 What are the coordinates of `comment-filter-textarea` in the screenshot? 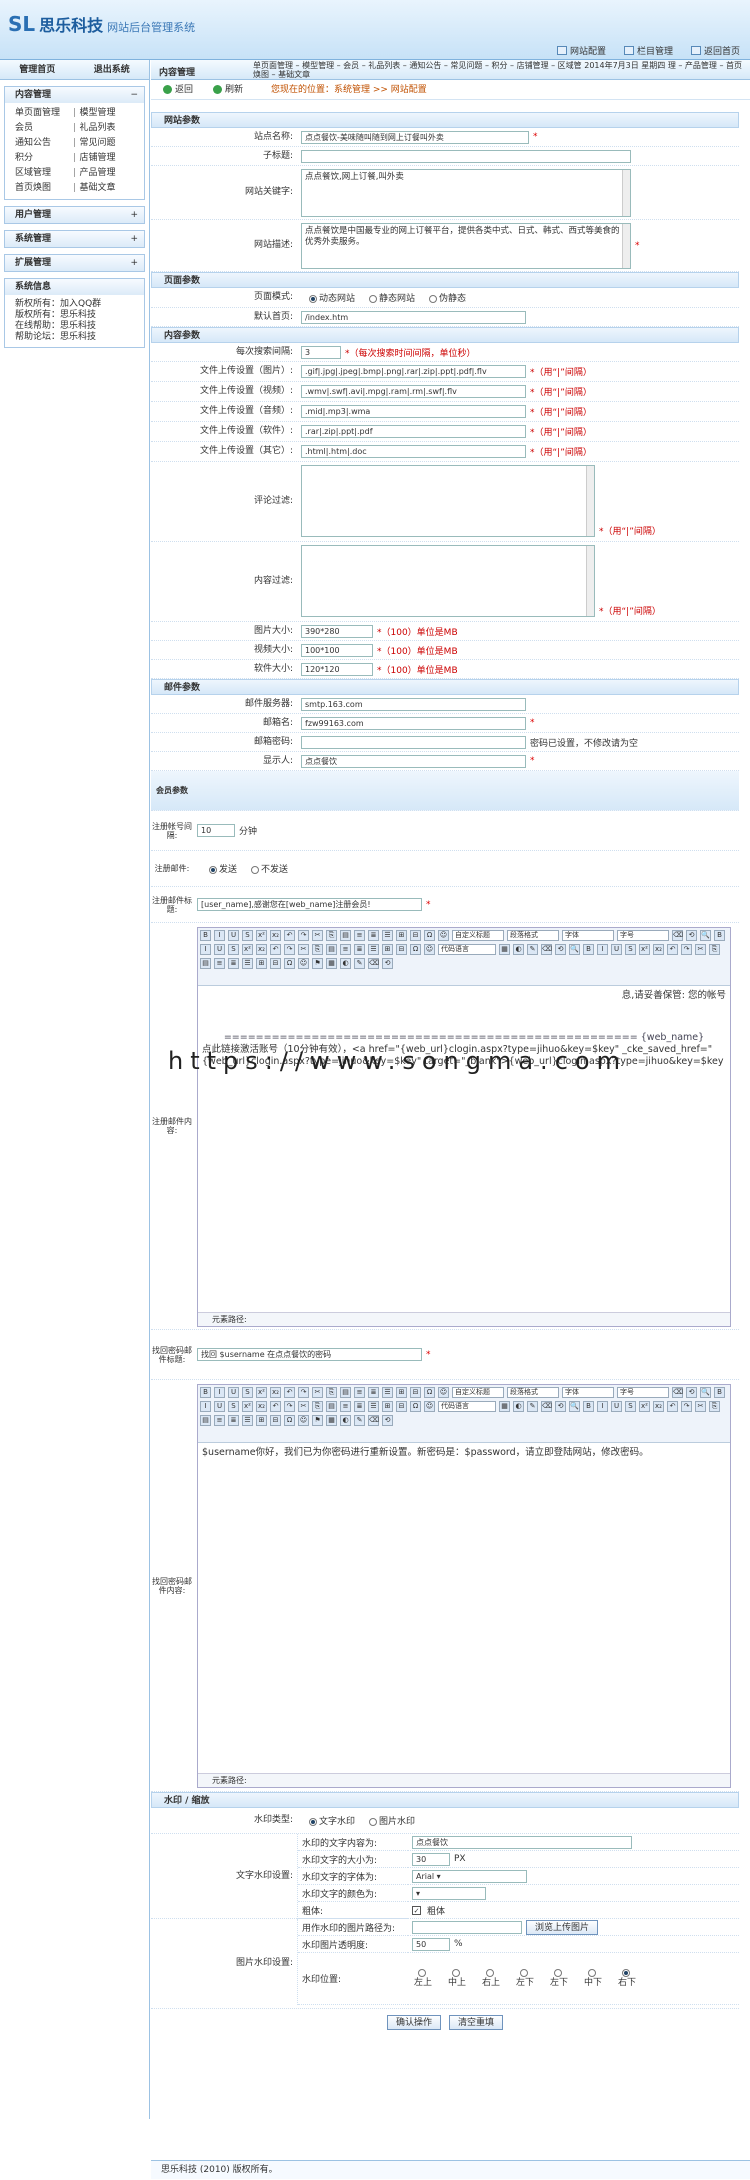 It's located at (448, 501).